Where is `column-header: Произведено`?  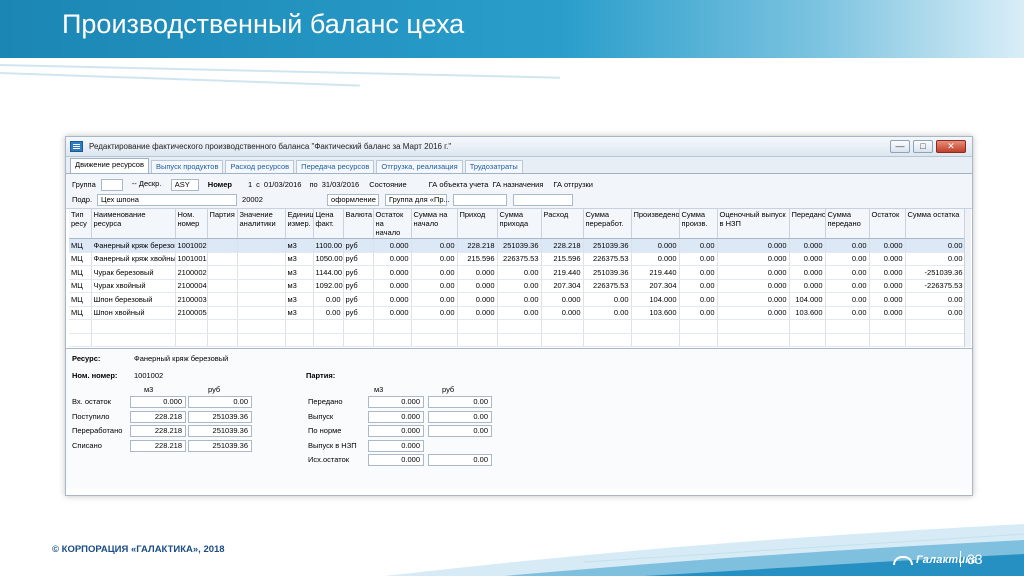 column-header: Произведено is located at coordinates (655, 224).